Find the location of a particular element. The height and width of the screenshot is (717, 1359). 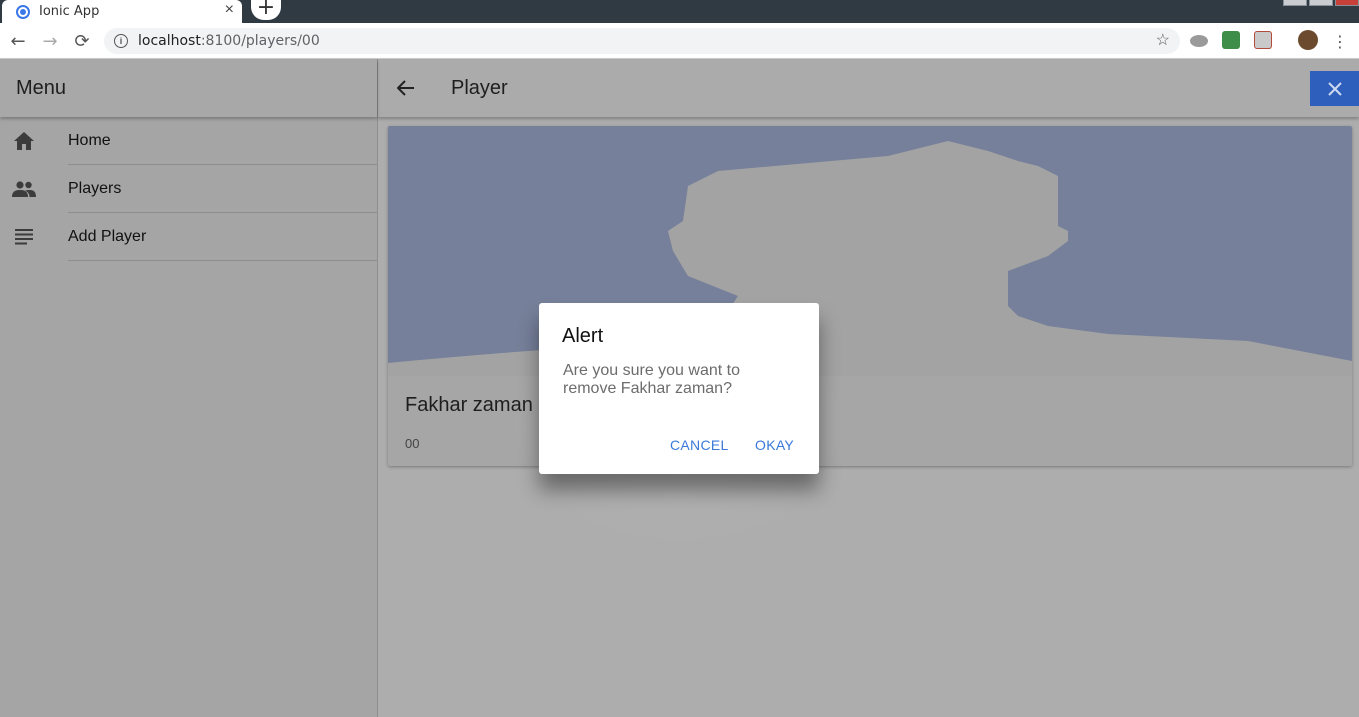

extension-icon is located at coordinates (1199, 41).